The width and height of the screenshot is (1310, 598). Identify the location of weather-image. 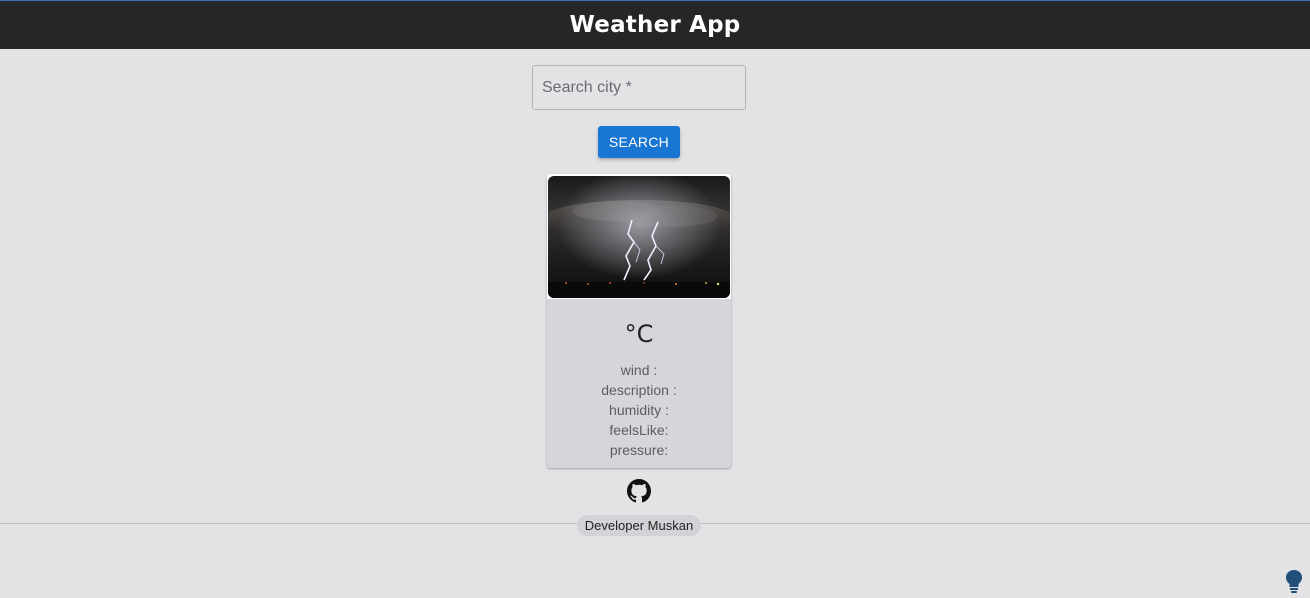
(639, 237).